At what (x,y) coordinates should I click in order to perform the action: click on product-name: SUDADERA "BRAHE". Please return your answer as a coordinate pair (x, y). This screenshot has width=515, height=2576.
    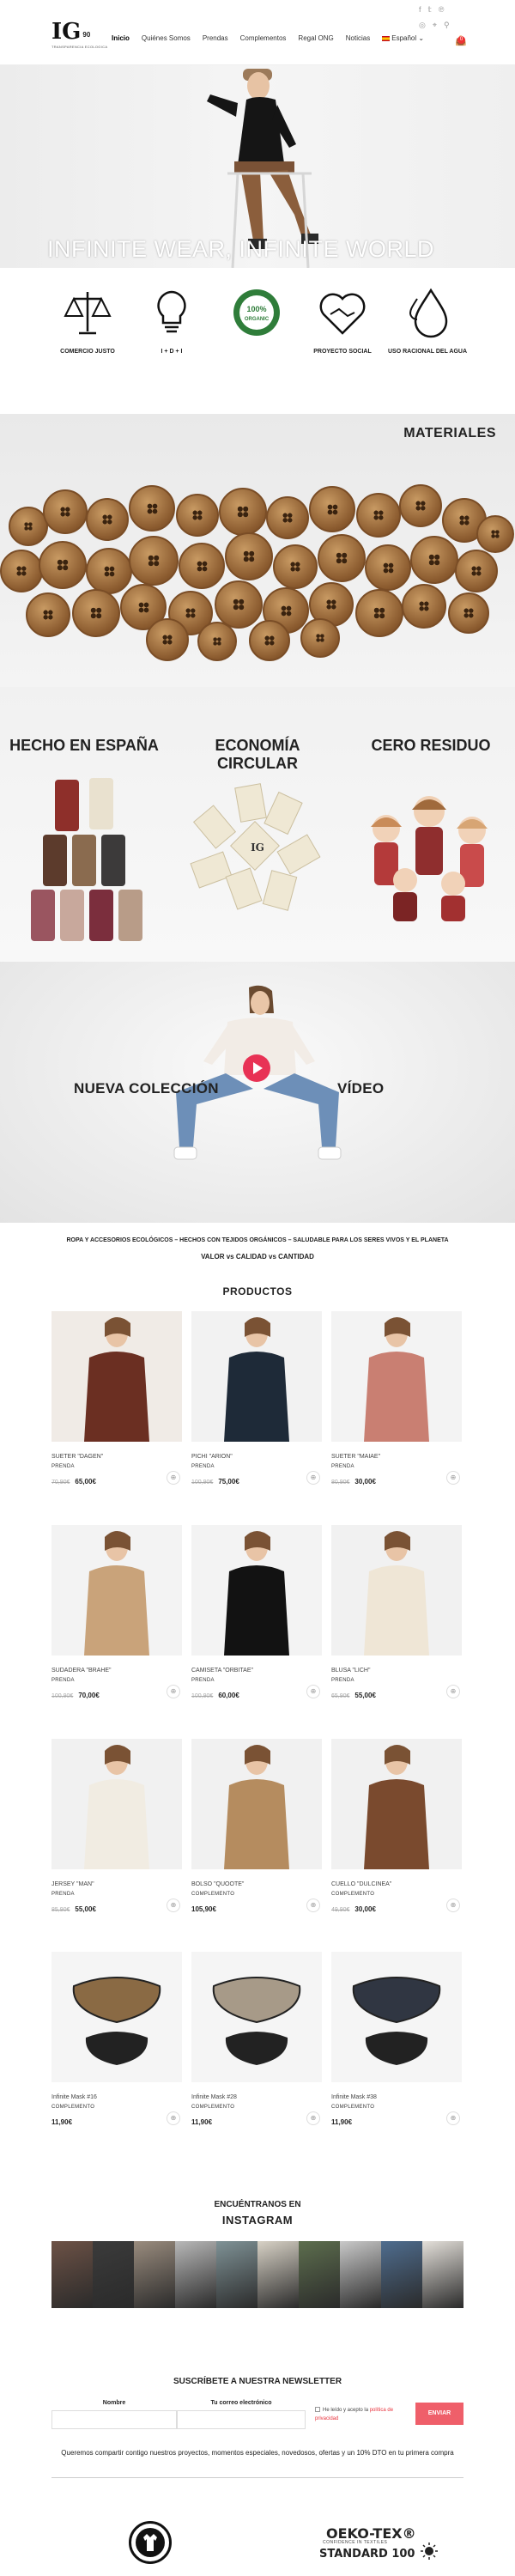
    Looking at the image, I should click on (117, 1671).